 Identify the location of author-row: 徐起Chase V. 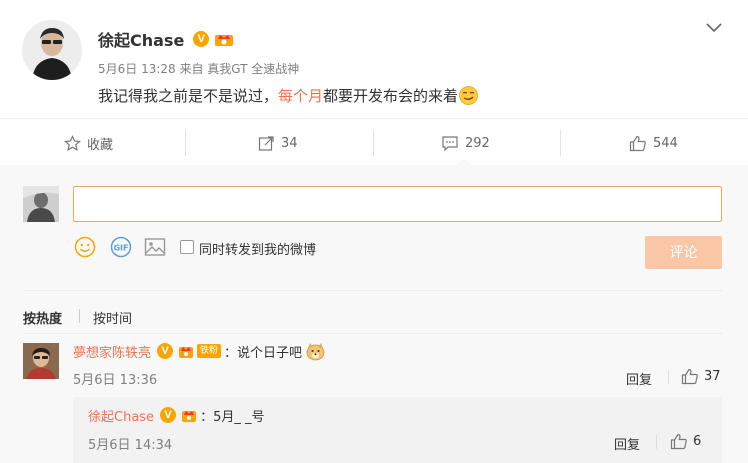
(166, 39).